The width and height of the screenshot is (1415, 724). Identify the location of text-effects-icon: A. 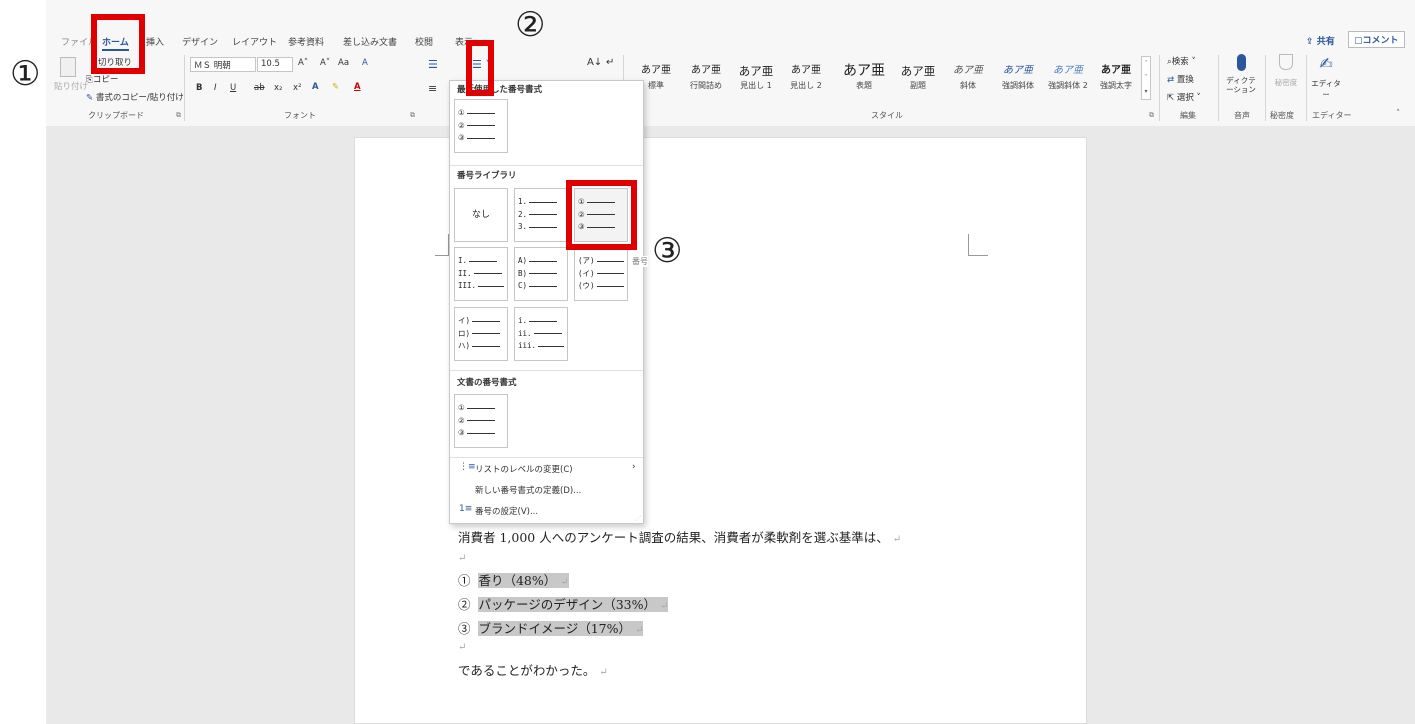
(315, 87).